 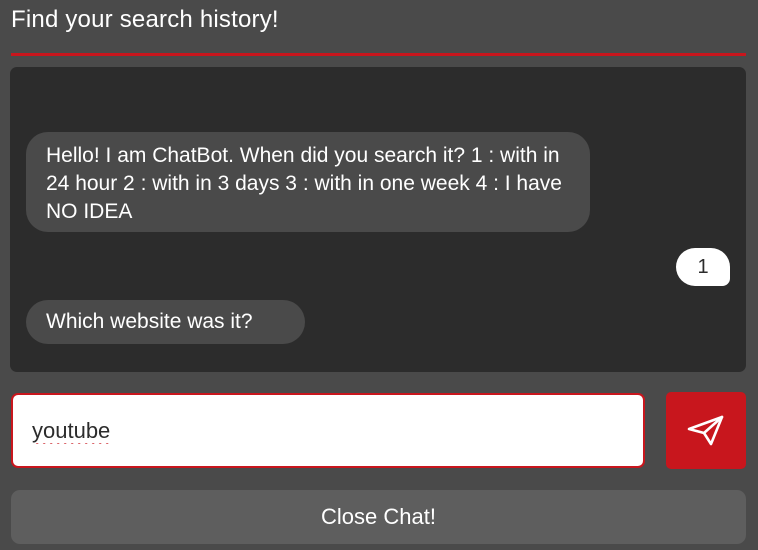 I want to click on user-message: 1, so click(x=703, y=267).